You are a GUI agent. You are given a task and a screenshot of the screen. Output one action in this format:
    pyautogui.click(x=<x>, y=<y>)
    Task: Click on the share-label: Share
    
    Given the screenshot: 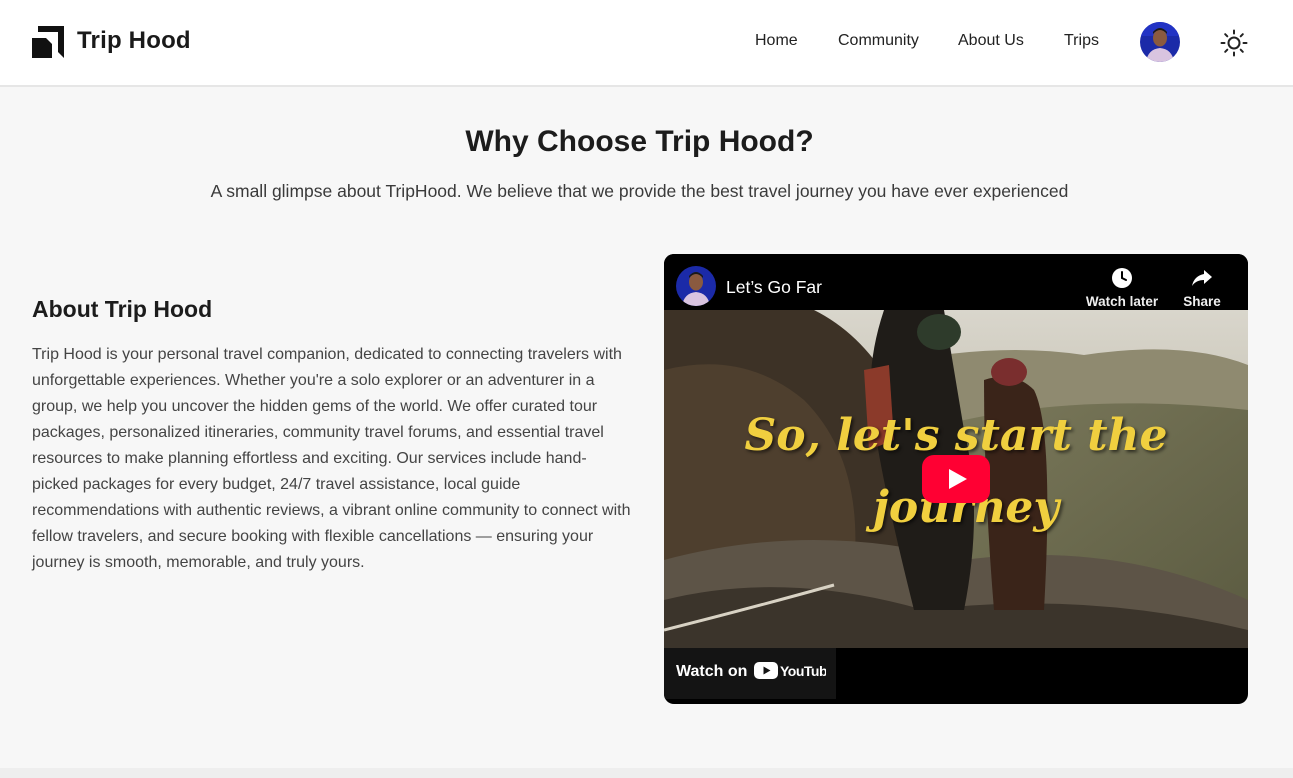 What is the action you would take?
    pyautogui.click(x=1202, y=301)
    